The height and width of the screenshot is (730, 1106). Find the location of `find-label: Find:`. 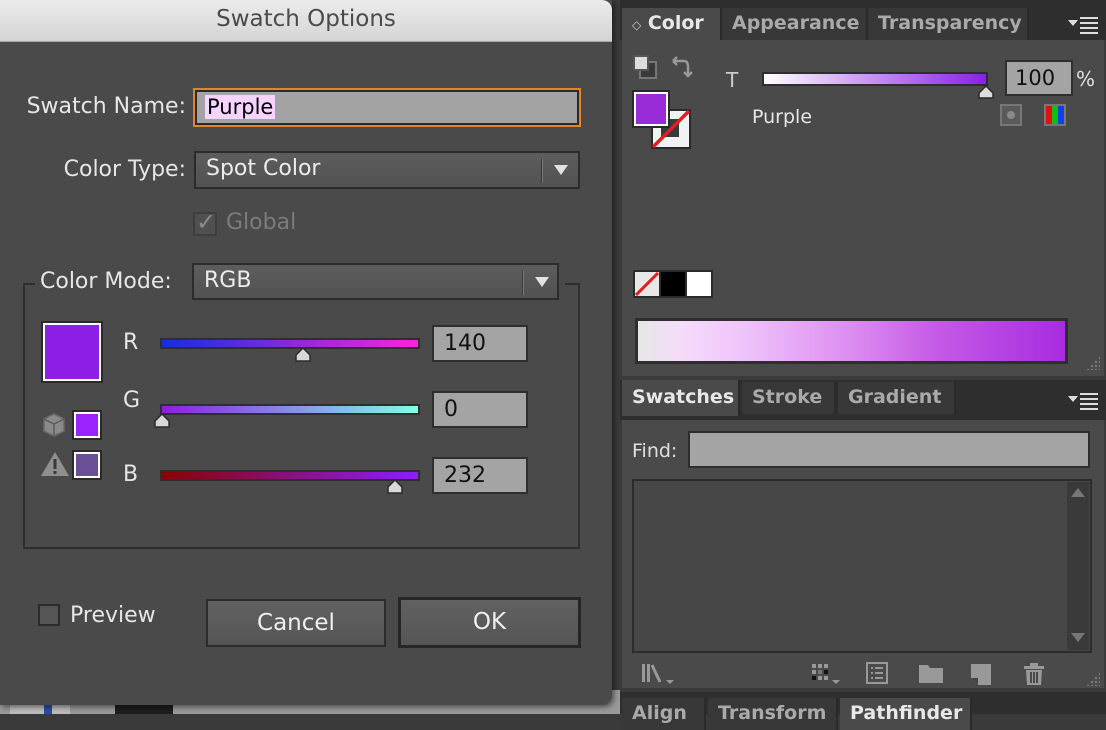

find-label: Find: is located at coordinates (655, 451).